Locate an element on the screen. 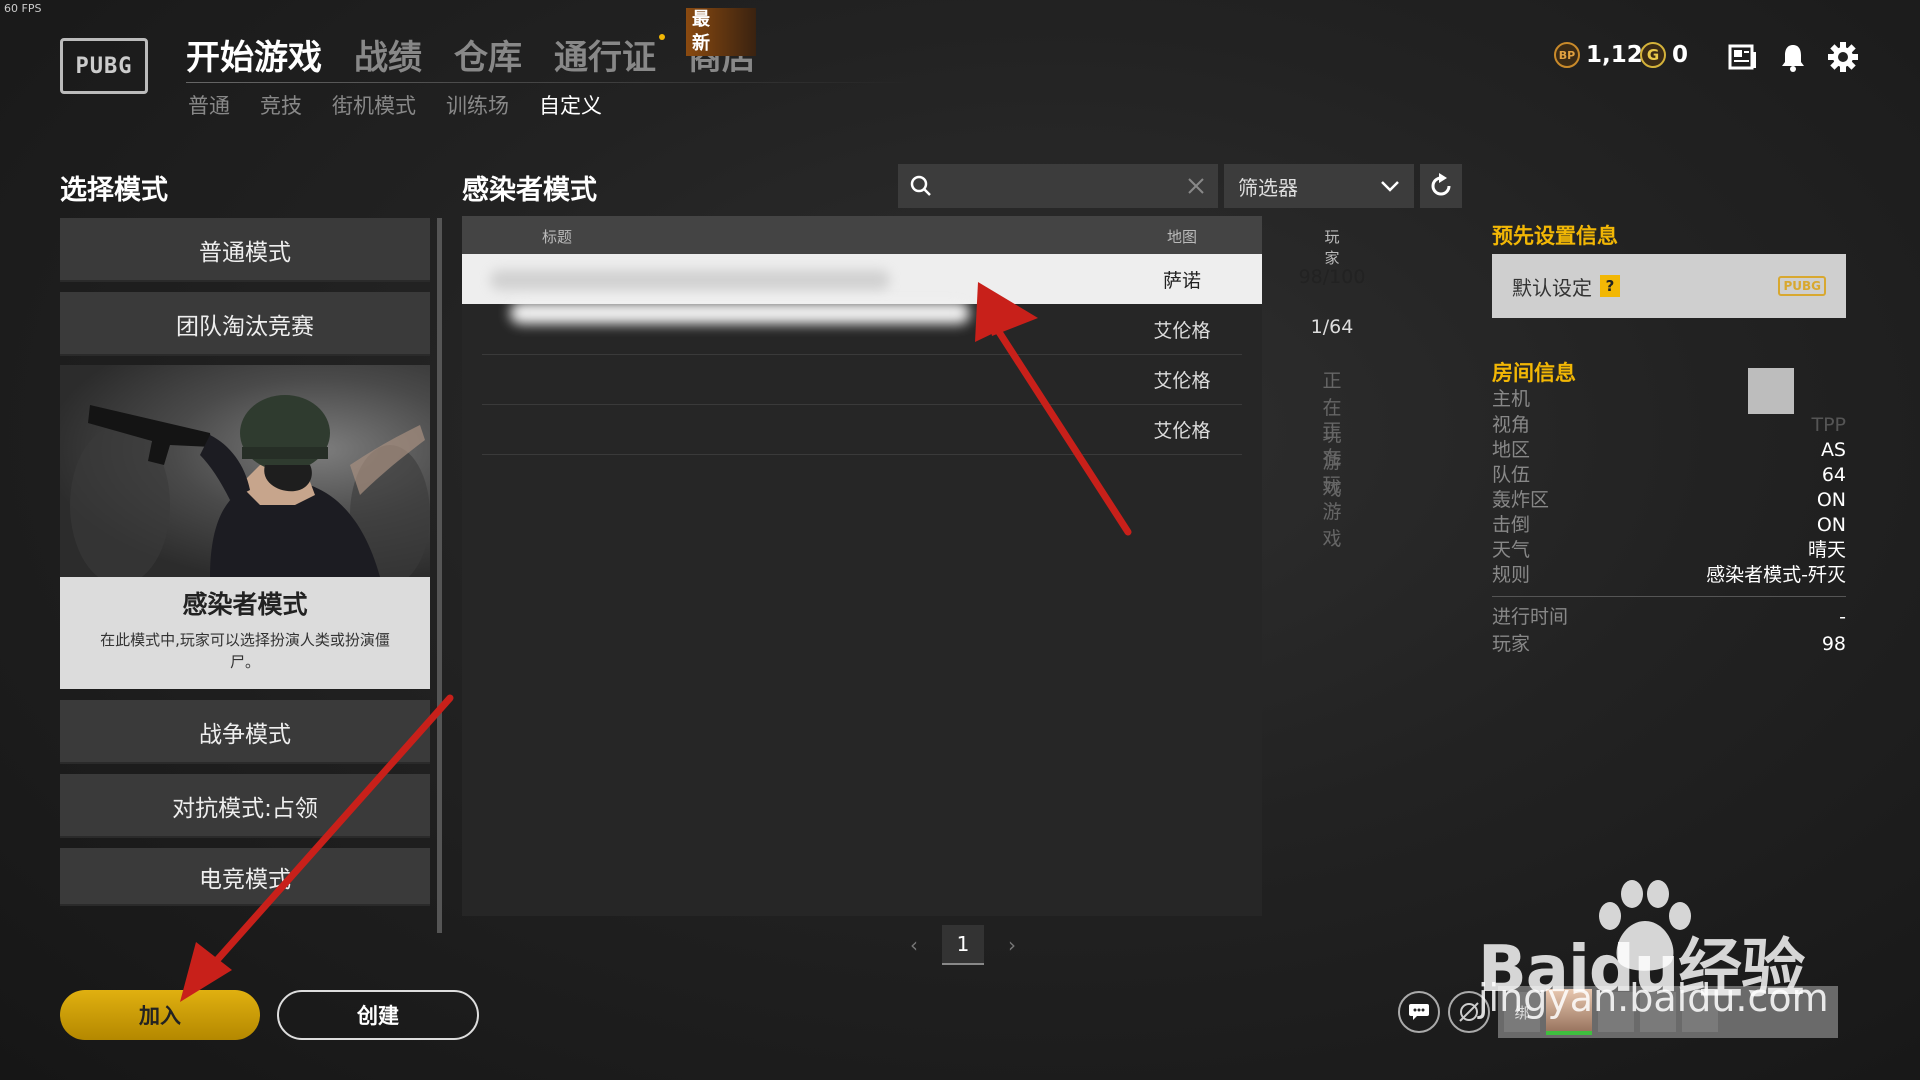 The image size is (1920, 1080). main-nav: 开始游戏 战绩 仓库 通行证 最新 商店 is located at coordinates (471, 43).